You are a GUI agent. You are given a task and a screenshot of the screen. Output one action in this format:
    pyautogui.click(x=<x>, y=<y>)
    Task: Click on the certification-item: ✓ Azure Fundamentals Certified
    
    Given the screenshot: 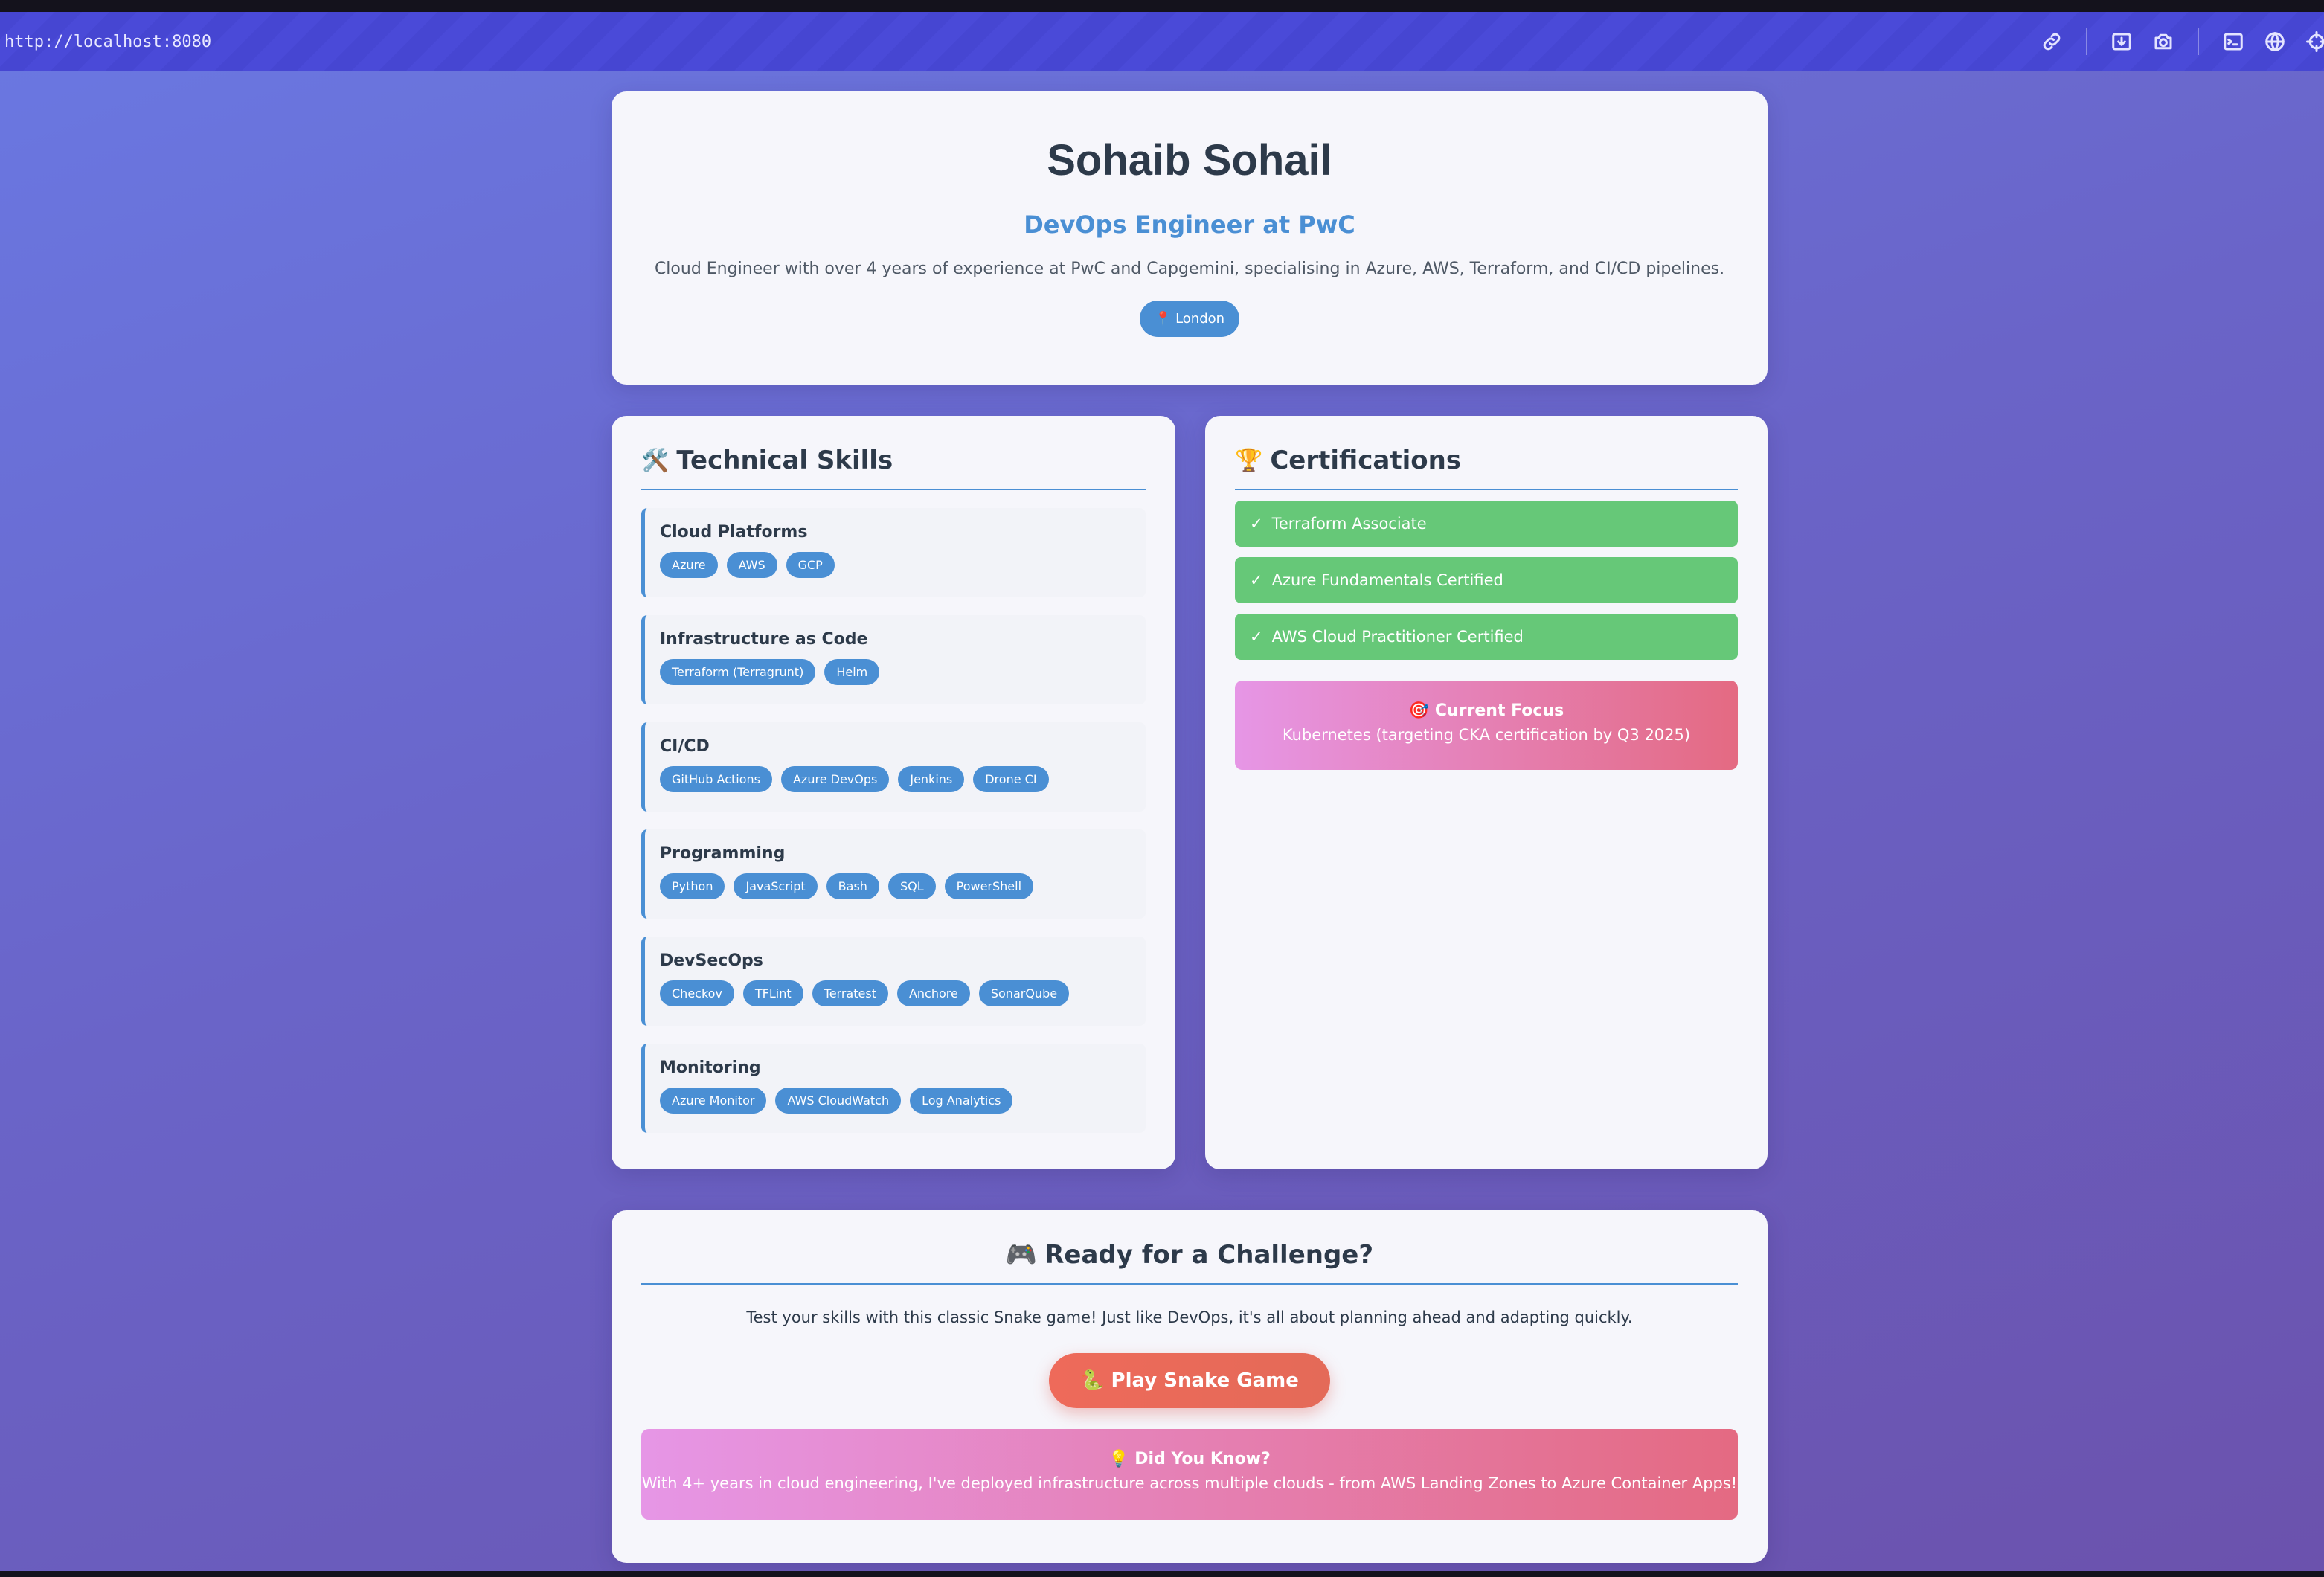 What is the action you would take?
    pyautogui.click(x=1486, y=580)
    